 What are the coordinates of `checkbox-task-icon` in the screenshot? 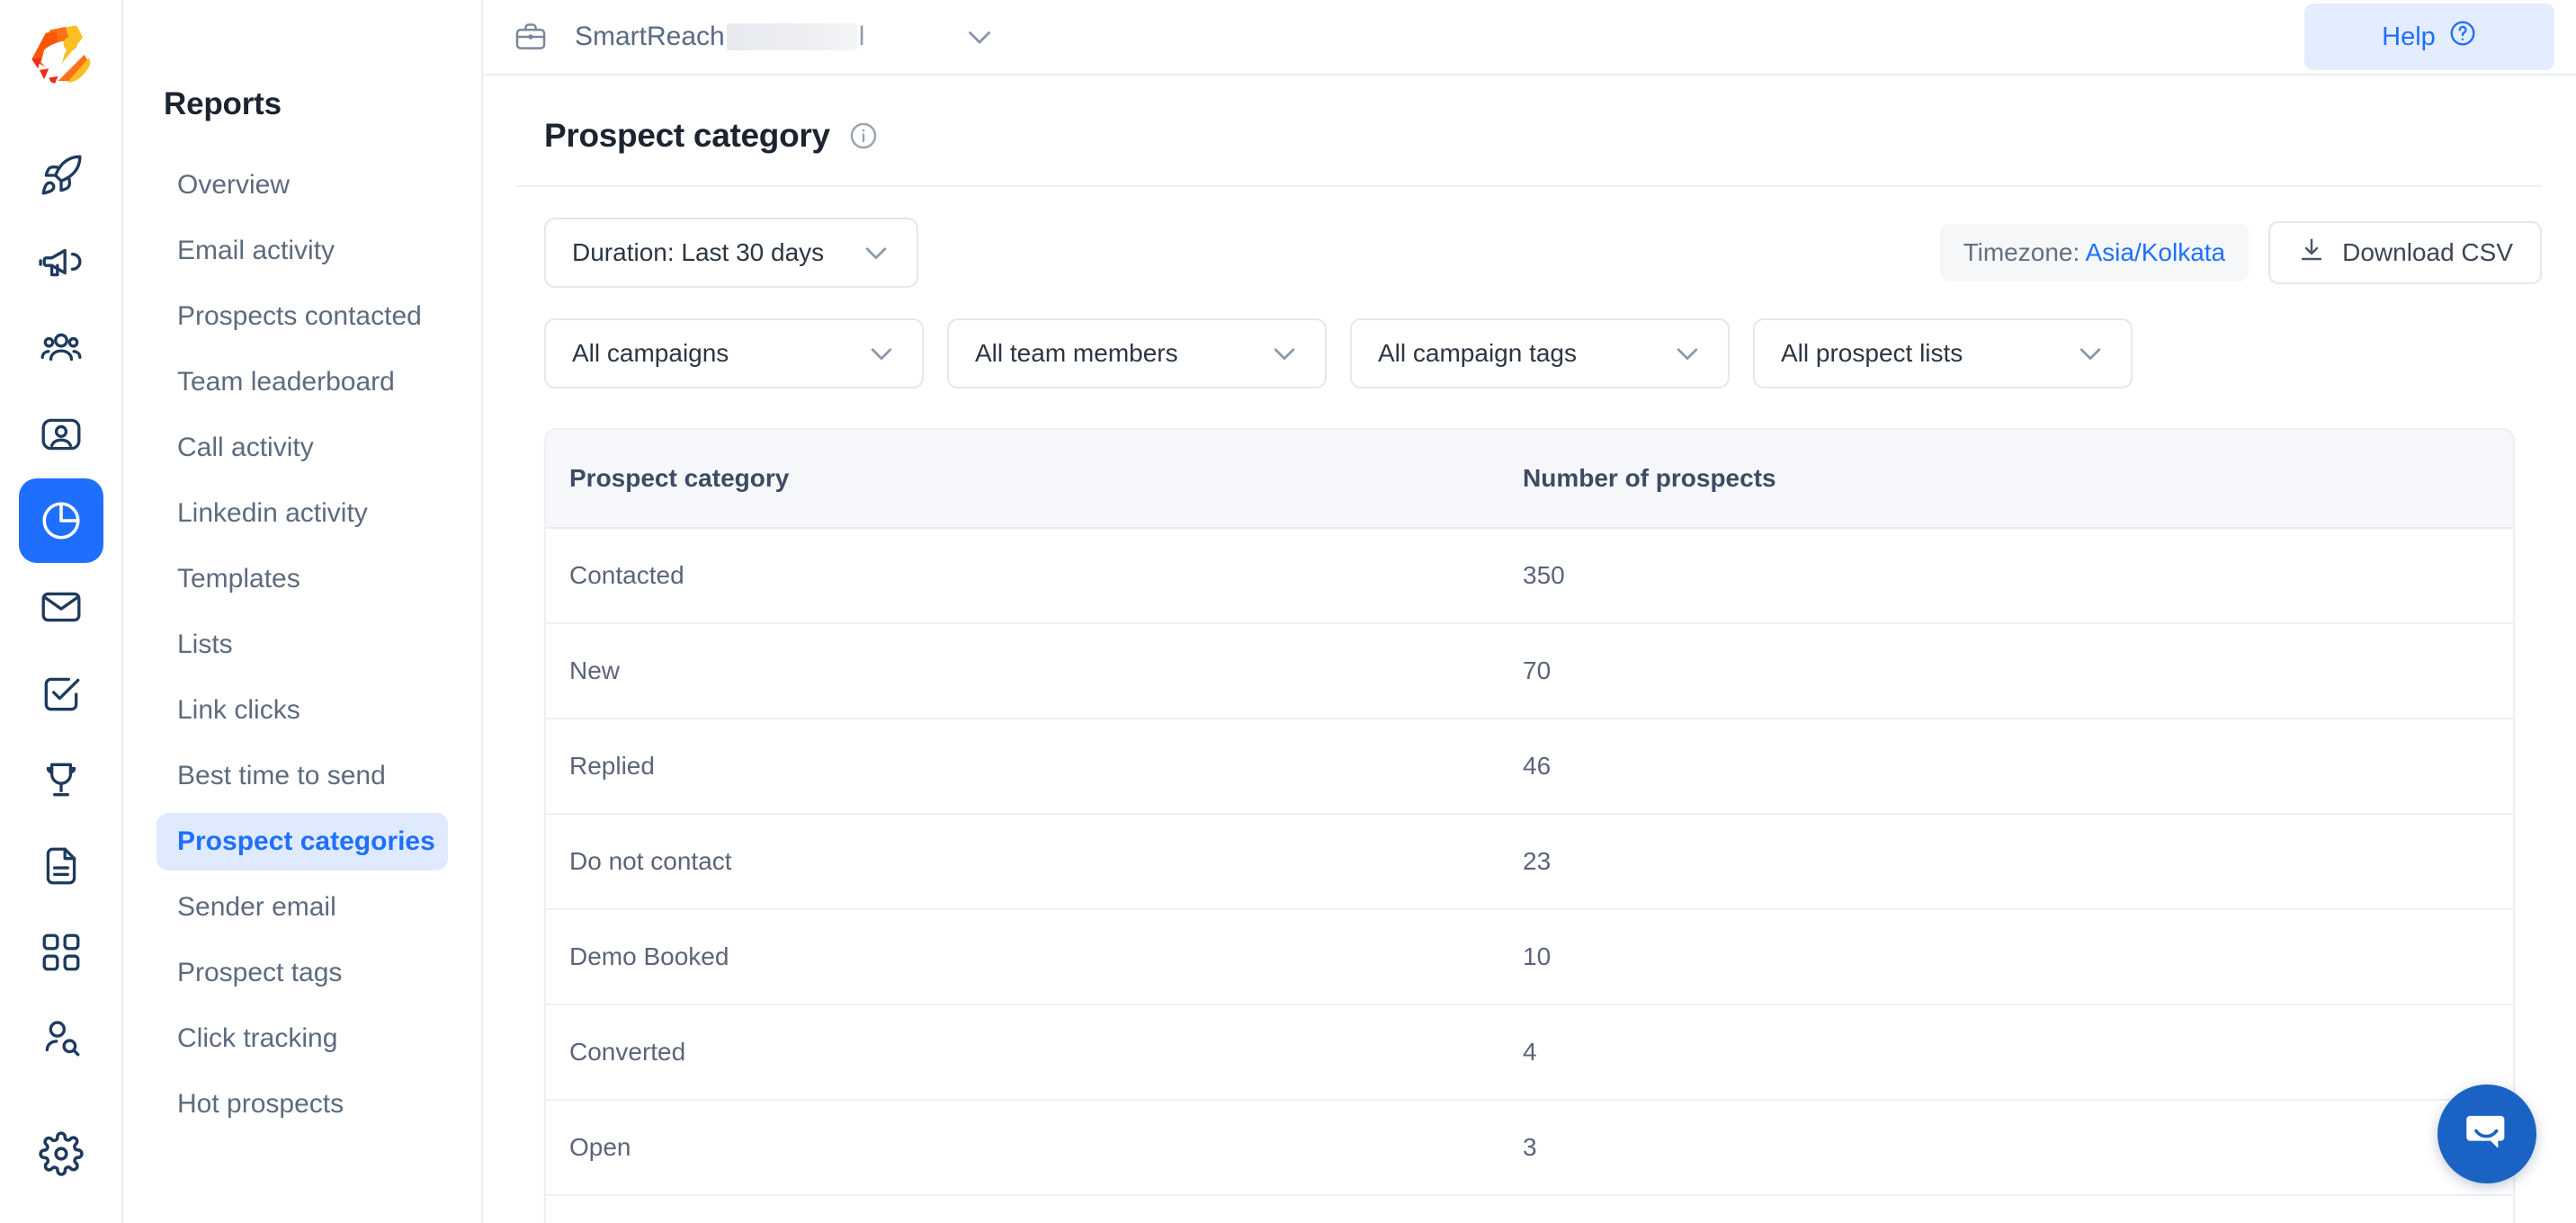 It's located at (61, 693).